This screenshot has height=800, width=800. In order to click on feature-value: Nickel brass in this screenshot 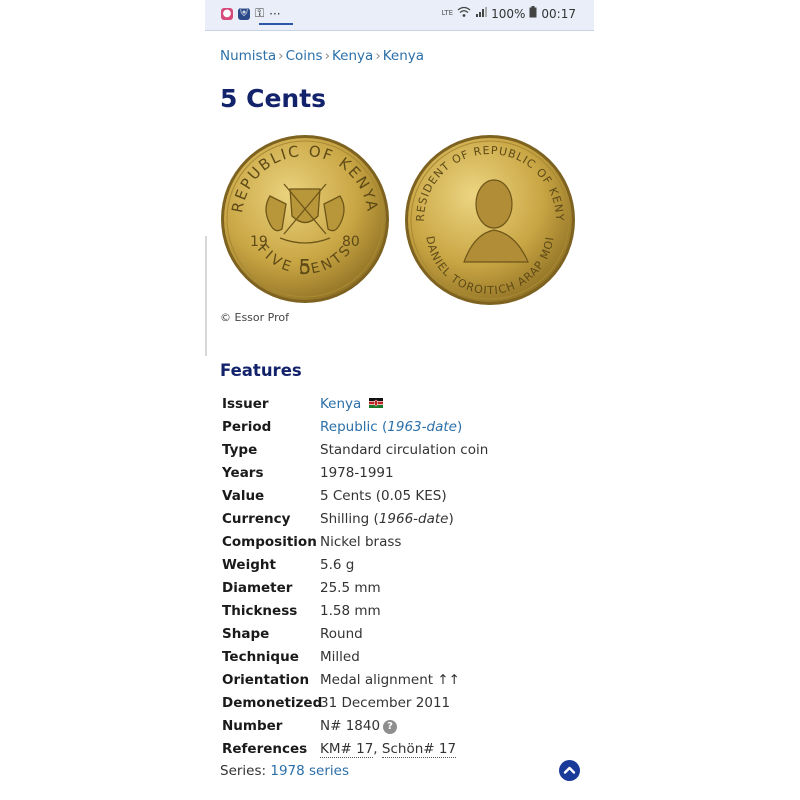, I will do `click(361, 542)`.